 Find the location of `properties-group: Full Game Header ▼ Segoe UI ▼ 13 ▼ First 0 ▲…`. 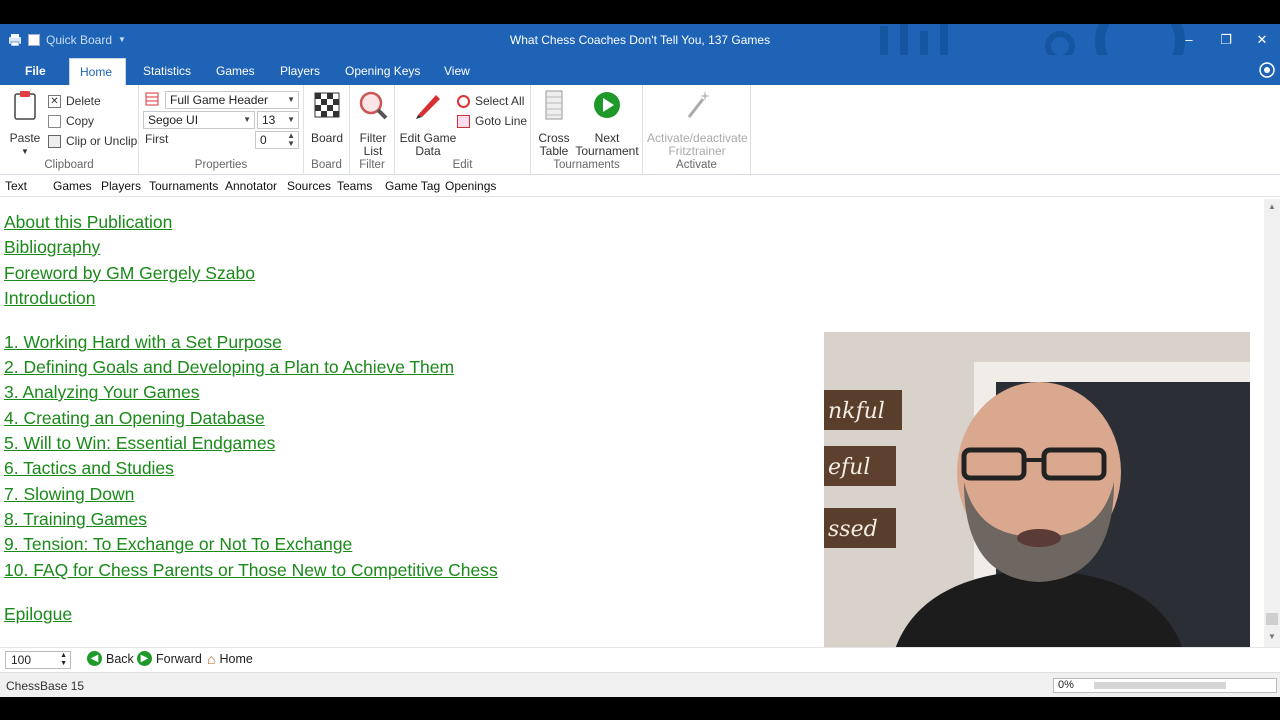

properties-group: Full Game Header ▼ Segoe UI ▼ 13 ▼ First 0 ▲… is located at coordinates (221, 130).